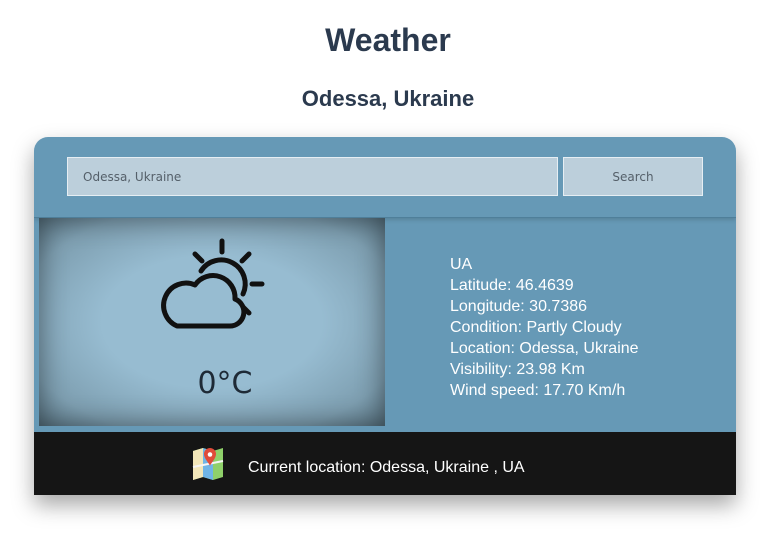 This screenshot has width=776, height=540. What do you see at coordinates (388, 98) in the screenshot?
I see `location-heading: Odessa, Ukraine` at bounding box center [388, 98].